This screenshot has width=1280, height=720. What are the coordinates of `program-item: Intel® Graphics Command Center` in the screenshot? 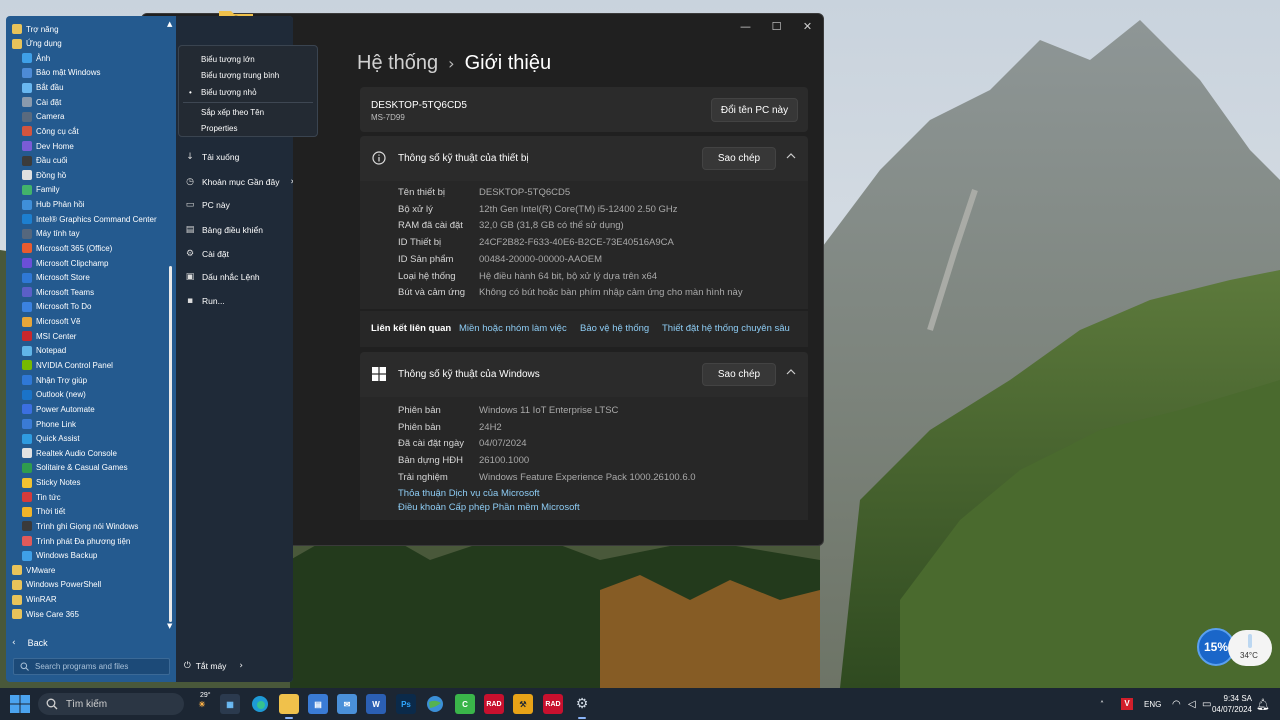 It's located at (89, 219).